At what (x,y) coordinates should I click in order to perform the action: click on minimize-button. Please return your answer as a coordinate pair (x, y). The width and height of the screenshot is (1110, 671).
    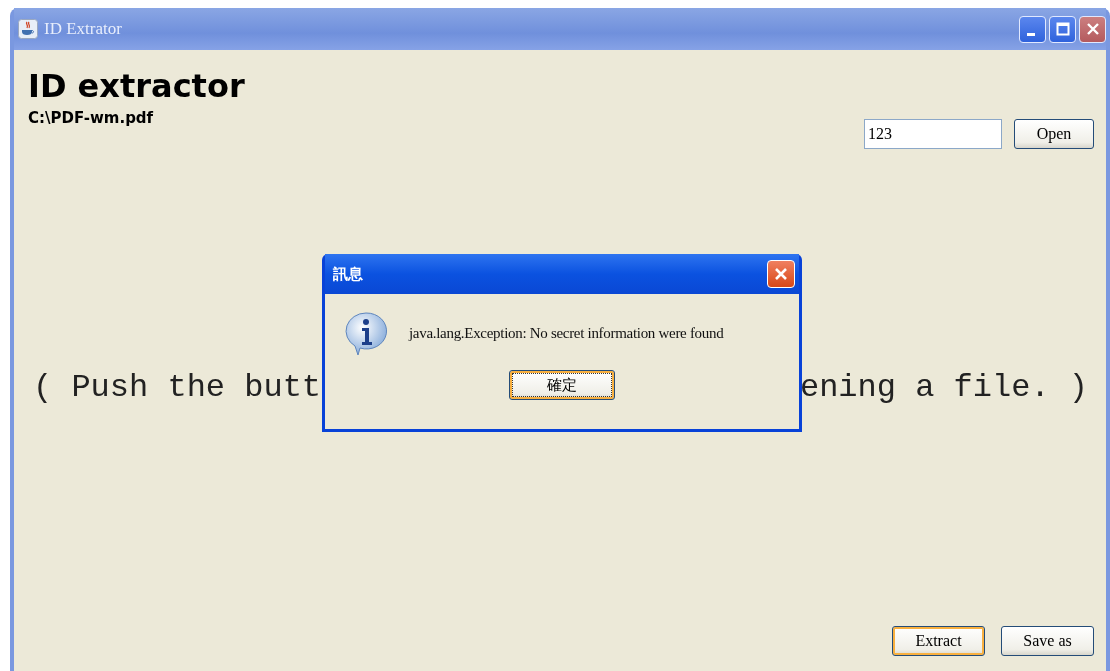
    Looking at the image, I should click on (1032, 29).